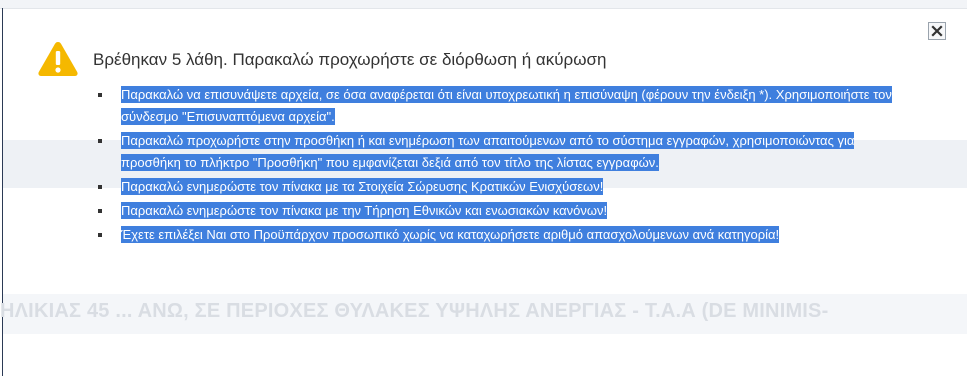  I want to click on warning-icon, so click(58, 59).